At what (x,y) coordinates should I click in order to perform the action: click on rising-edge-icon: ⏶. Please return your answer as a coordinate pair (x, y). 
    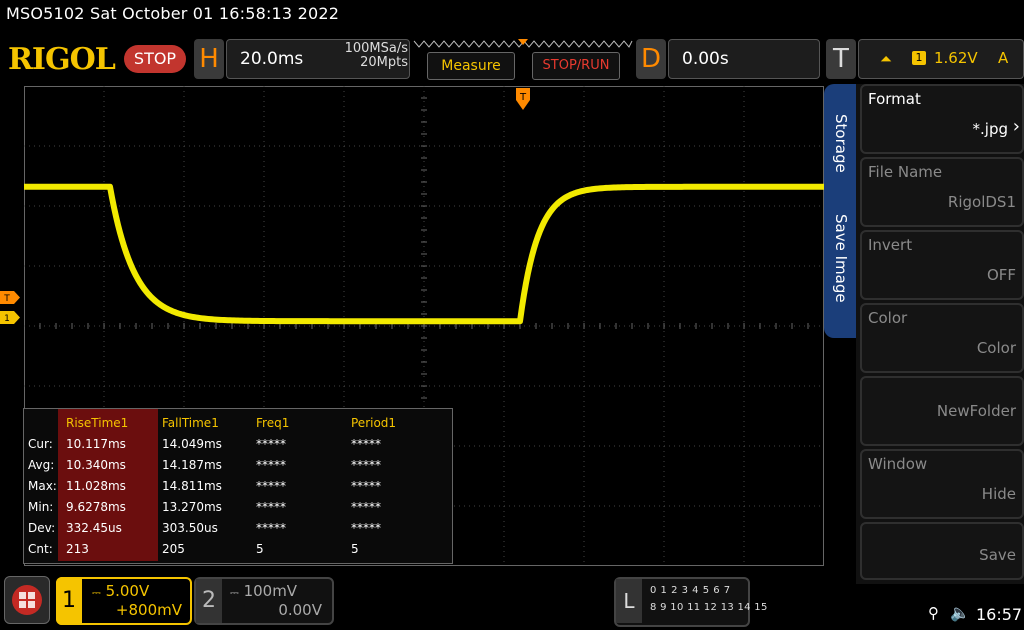
    Looking at the image, I should click on (886, 59).